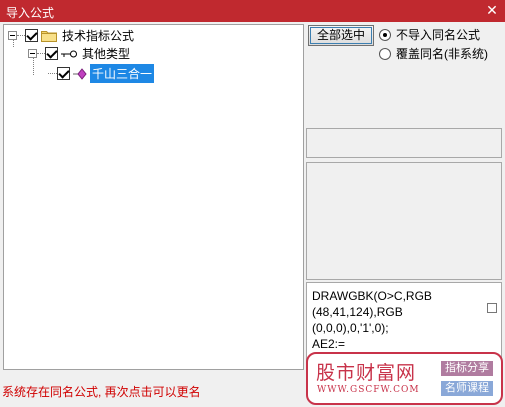  Describe the element at coordinates (101, 392) in the screenshot. I see `status-message: 系统存在同名公式, 再次点击可以更名` at that location.